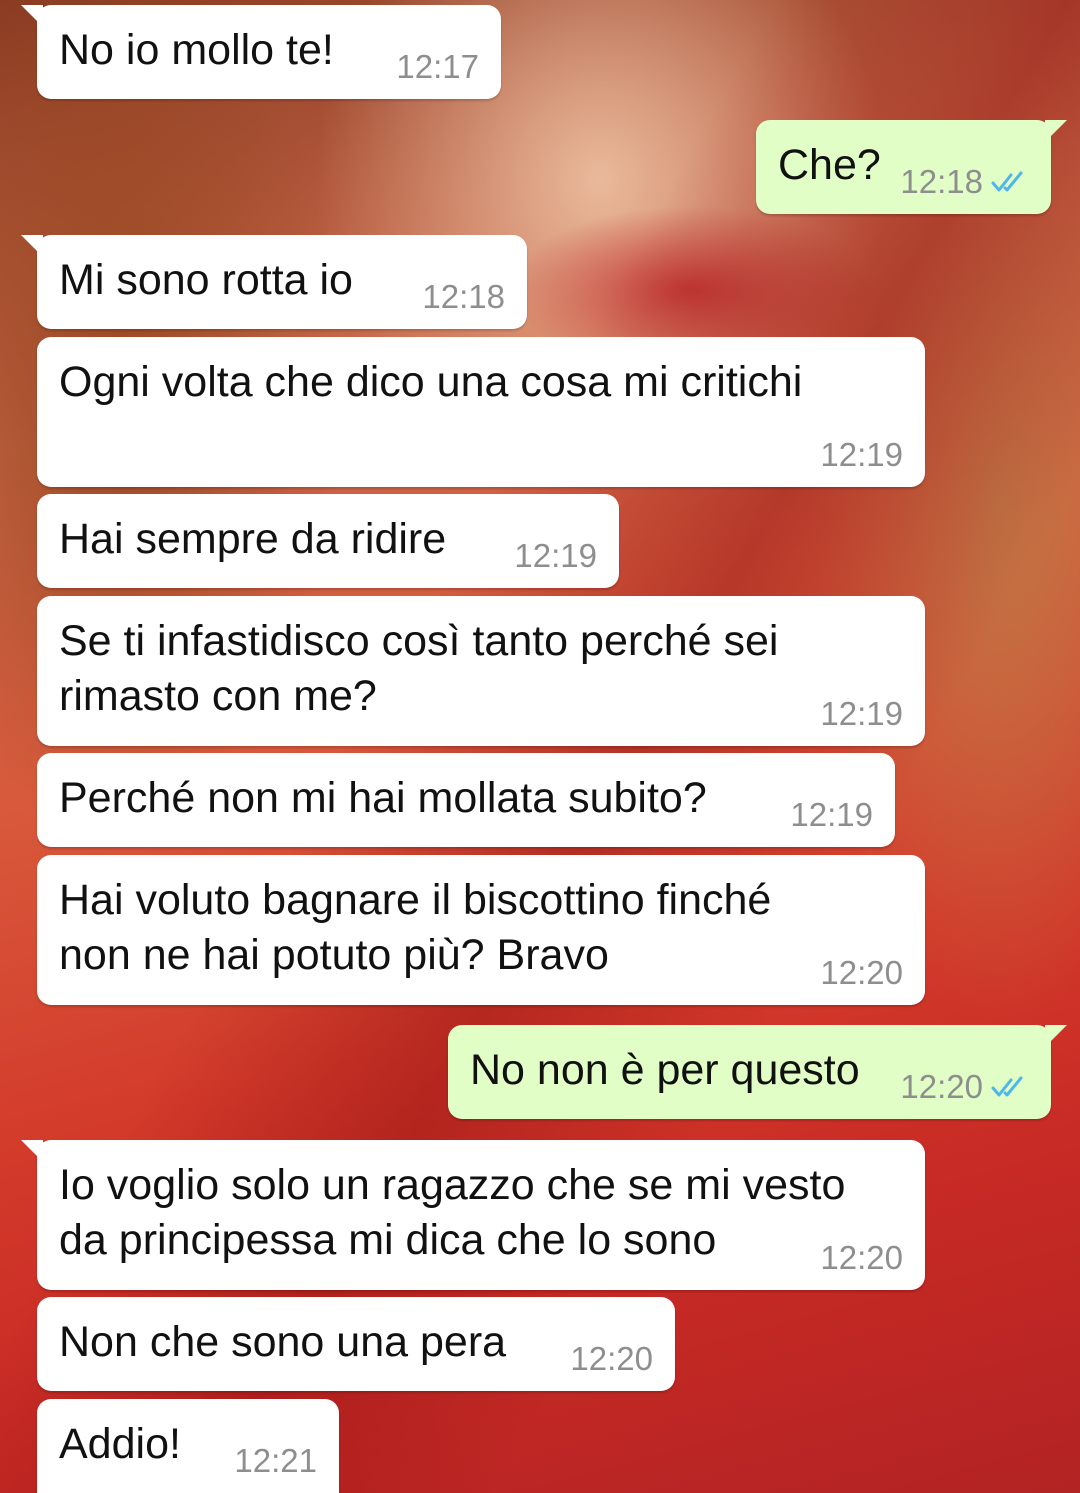 This screenshot has height=1493, width=1080. What do you see at coordinates (431, 382) in the screenshot?
I see `message-text: Ogni volta che dico una cosa mi critichi` at bounding box center [431, 382].